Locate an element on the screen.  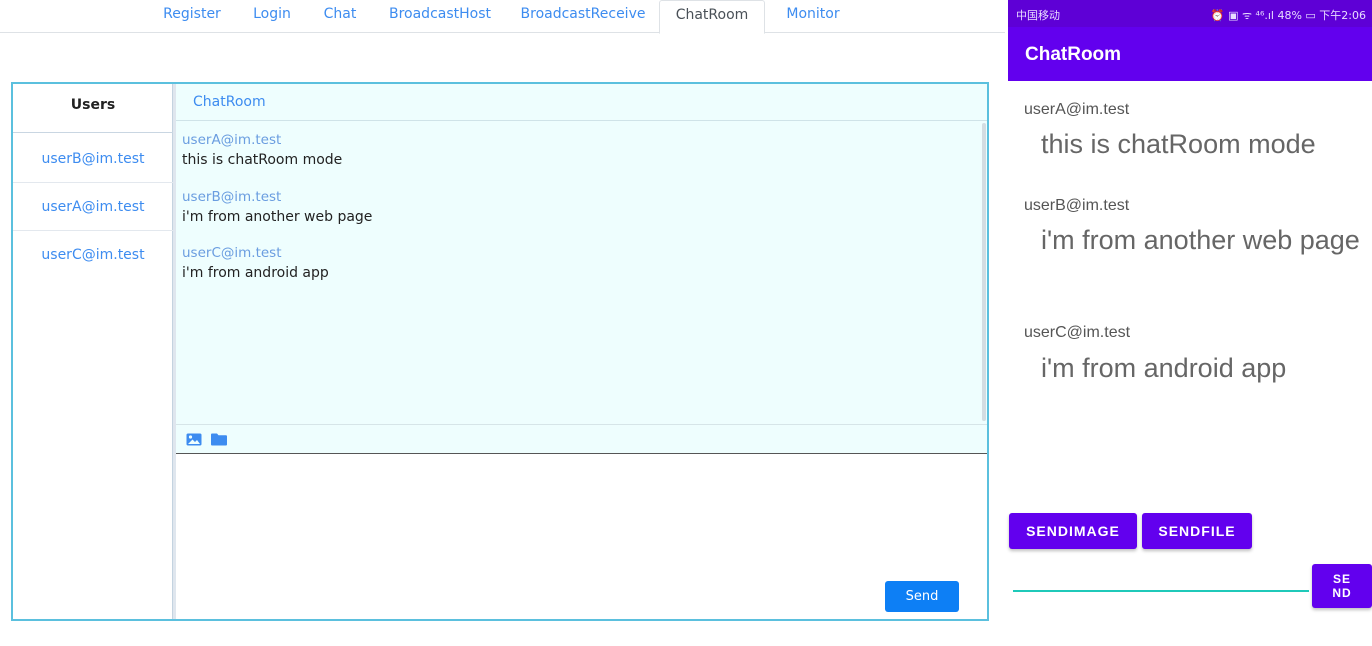
message-item: userC@im.test i'm from android app is located at coordinates (255, 264).